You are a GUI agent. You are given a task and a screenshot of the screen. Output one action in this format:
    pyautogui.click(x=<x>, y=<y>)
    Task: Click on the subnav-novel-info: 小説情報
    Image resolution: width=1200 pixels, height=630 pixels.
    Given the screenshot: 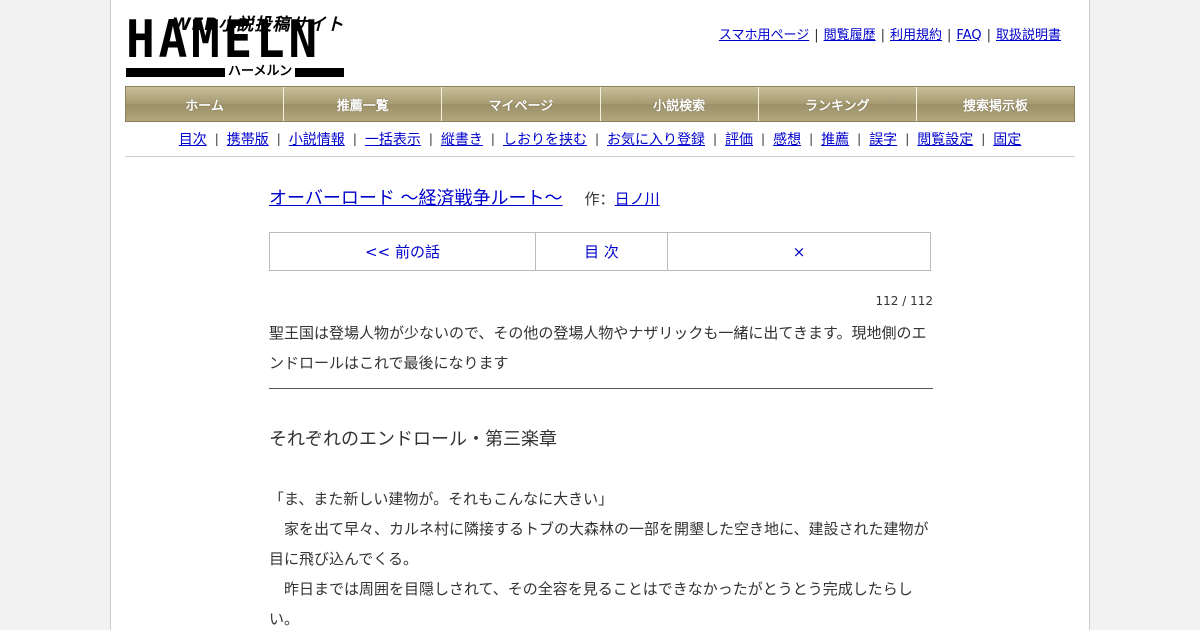 What is the action you would take?
    pyautogui.click(x=317, y=139)
    